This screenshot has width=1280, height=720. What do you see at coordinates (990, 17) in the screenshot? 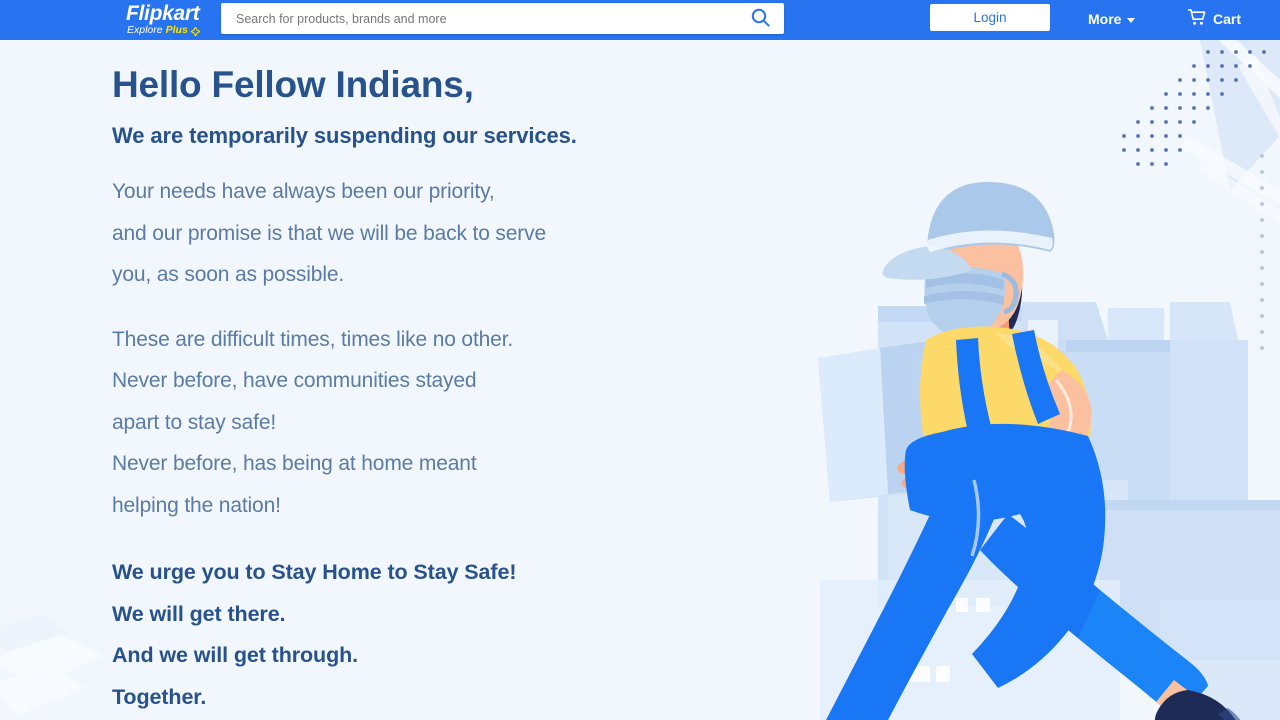
I see `login-button: Login` at bounding box center [990, 17].